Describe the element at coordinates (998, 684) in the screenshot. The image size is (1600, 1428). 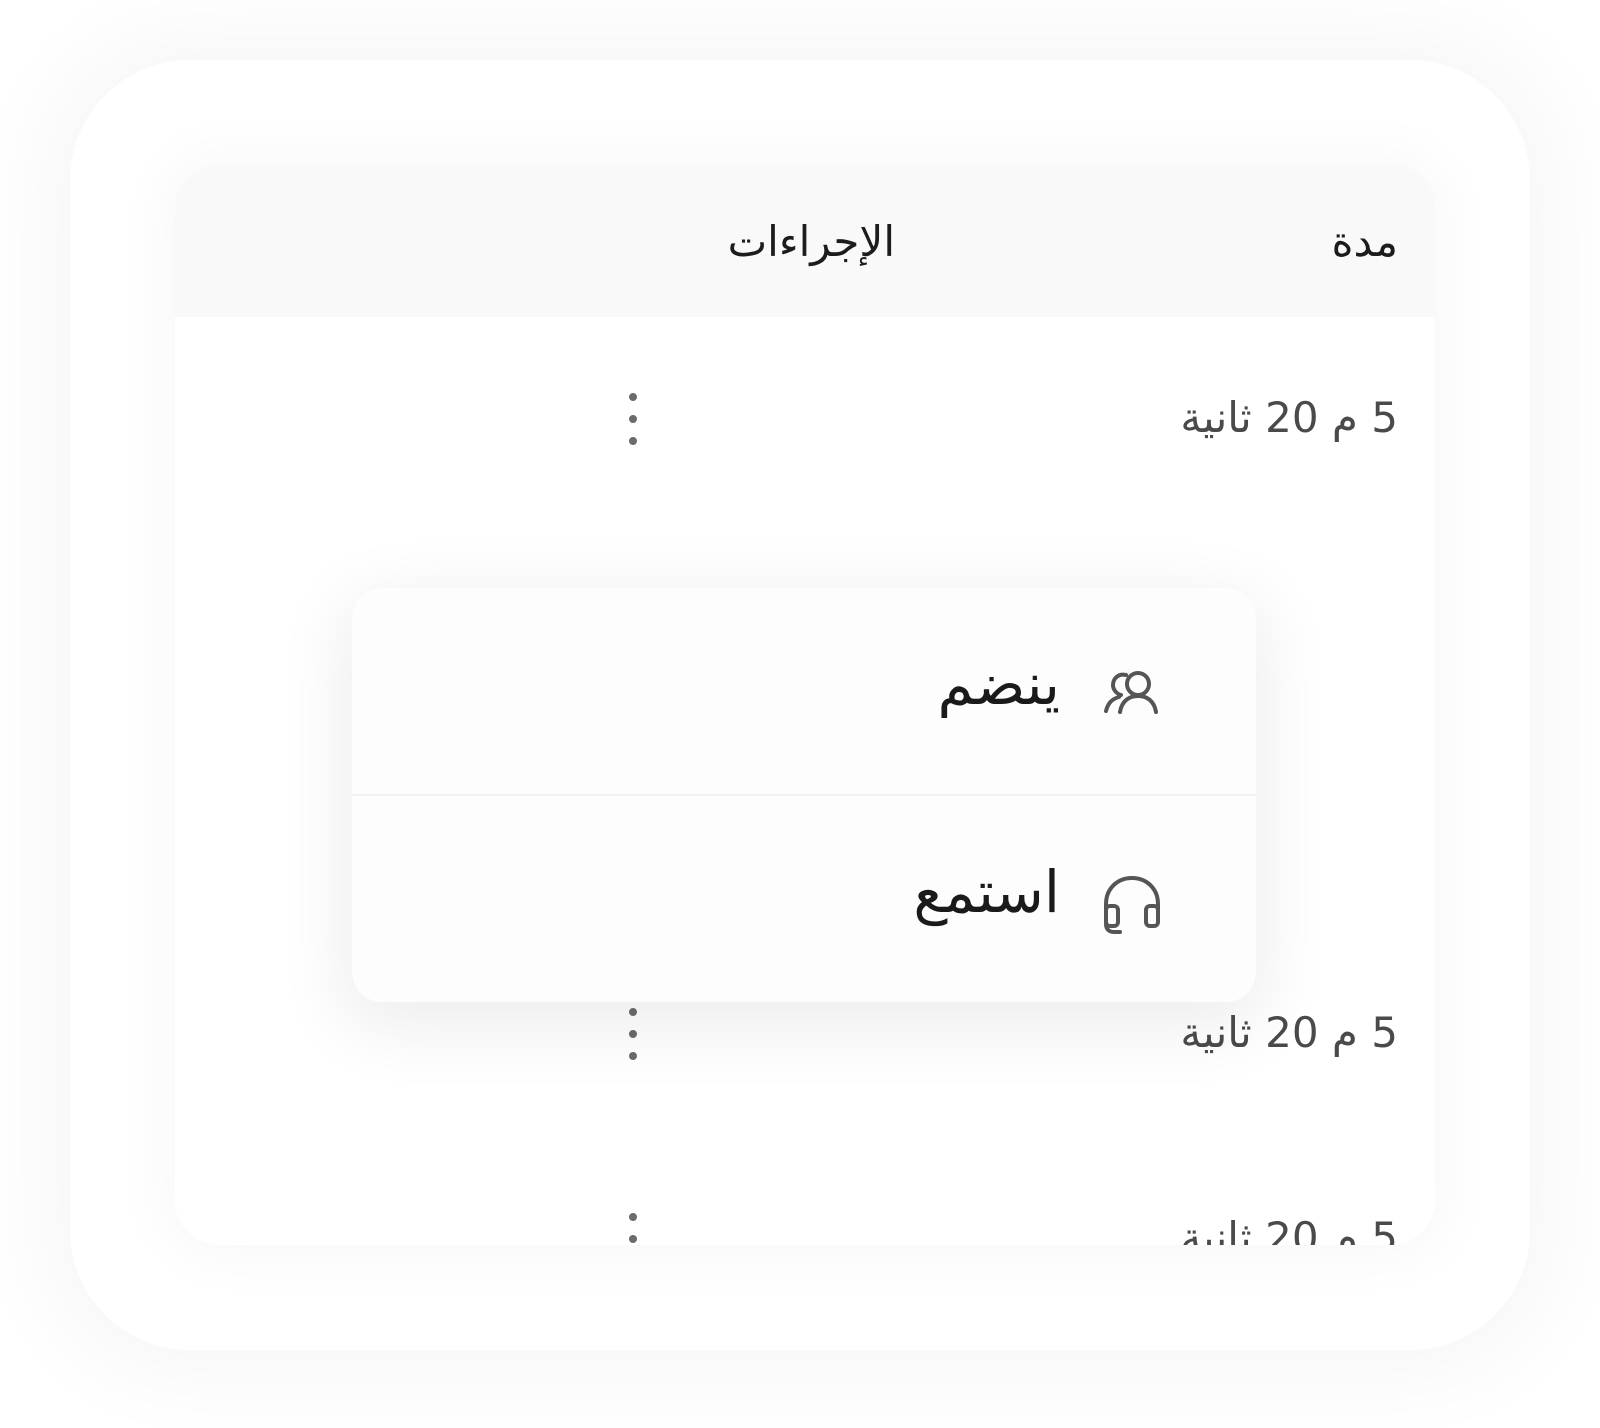
I see `menu-item-label: ينضم` at that location.